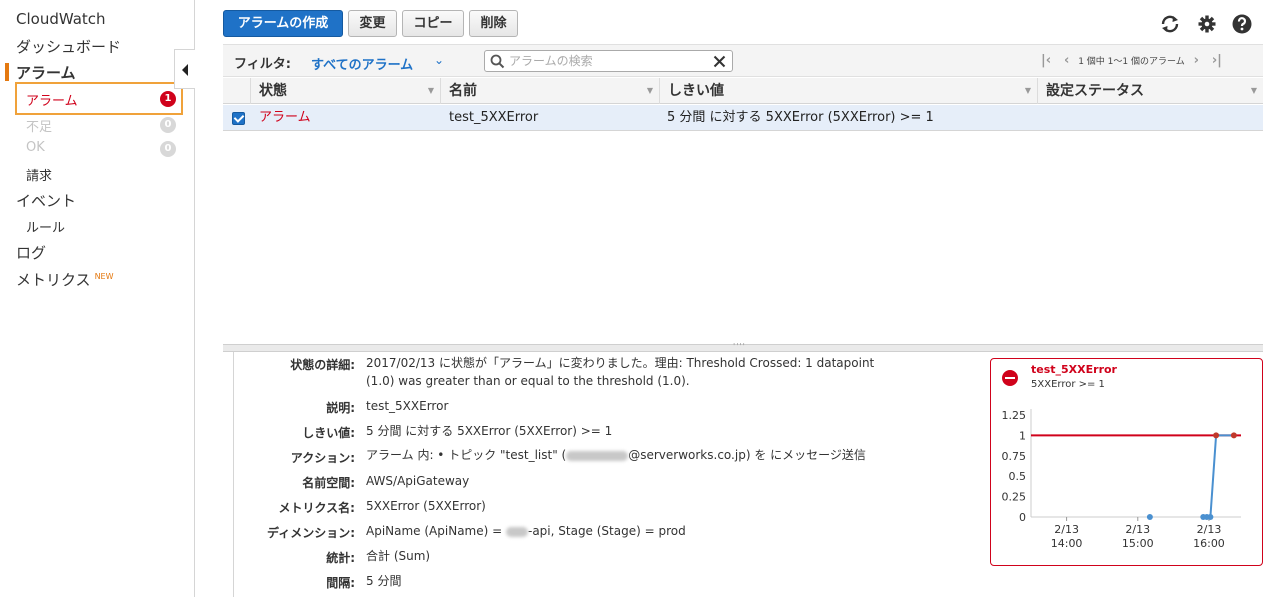 The width and height of the screenshot is (1263, 597). What do you see at coordinates (45, 226) in the screenshot?
I see `sidebar-item-rules: ルール` at bounding box center [45, 226].